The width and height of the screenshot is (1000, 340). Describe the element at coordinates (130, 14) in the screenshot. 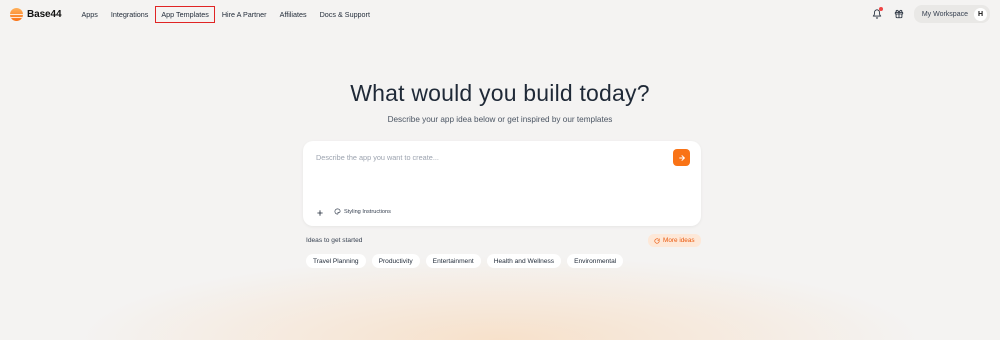

I see `nav-link-integrations: Integrations` at that location.